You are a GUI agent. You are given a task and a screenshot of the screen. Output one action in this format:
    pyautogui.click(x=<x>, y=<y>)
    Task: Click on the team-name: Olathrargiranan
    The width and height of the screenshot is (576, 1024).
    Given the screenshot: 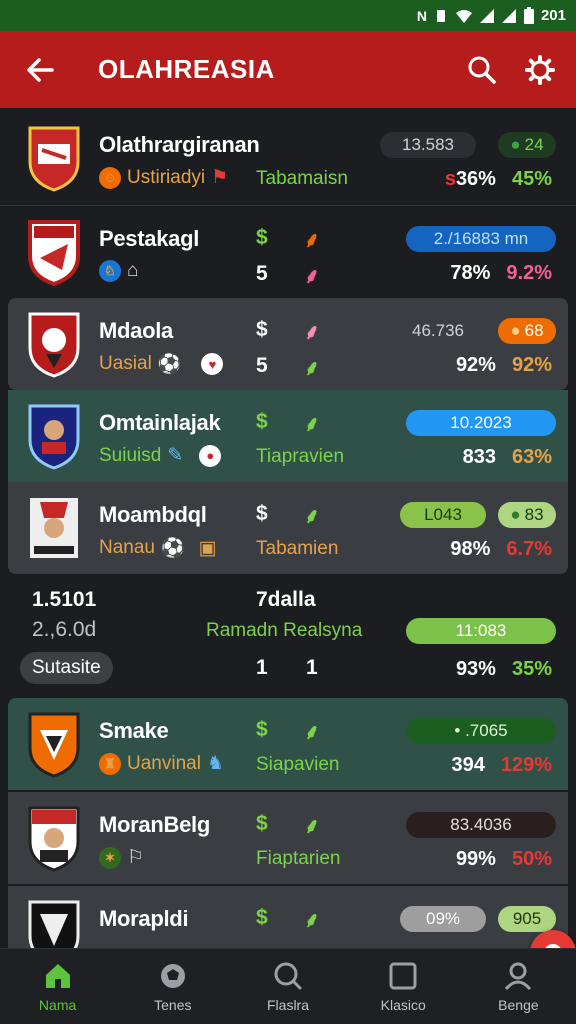 What is the action you would take?
    pyautogui.click(x=179, y=144)
    